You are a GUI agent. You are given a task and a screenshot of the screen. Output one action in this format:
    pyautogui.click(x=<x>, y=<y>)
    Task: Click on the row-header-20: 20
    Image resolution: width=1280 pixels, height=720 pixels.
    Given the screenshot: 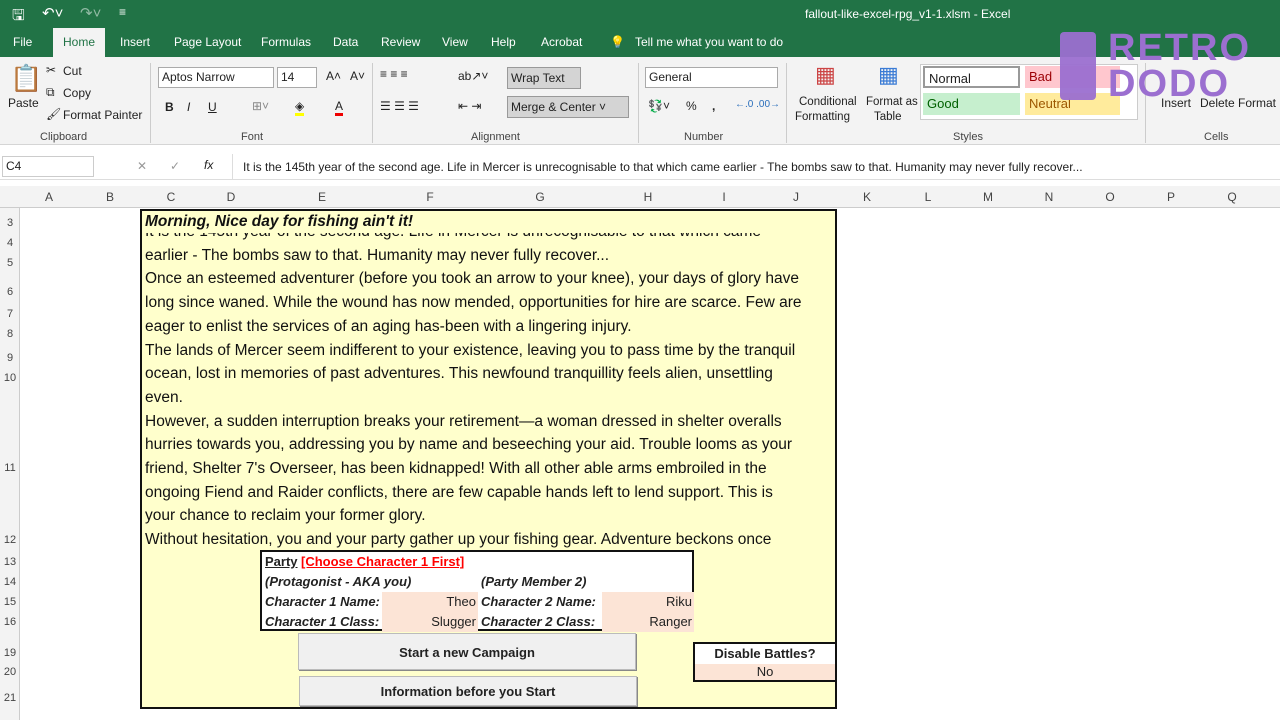 What is the action you would take?
    pyautogui.click(x=10, y=672)
    